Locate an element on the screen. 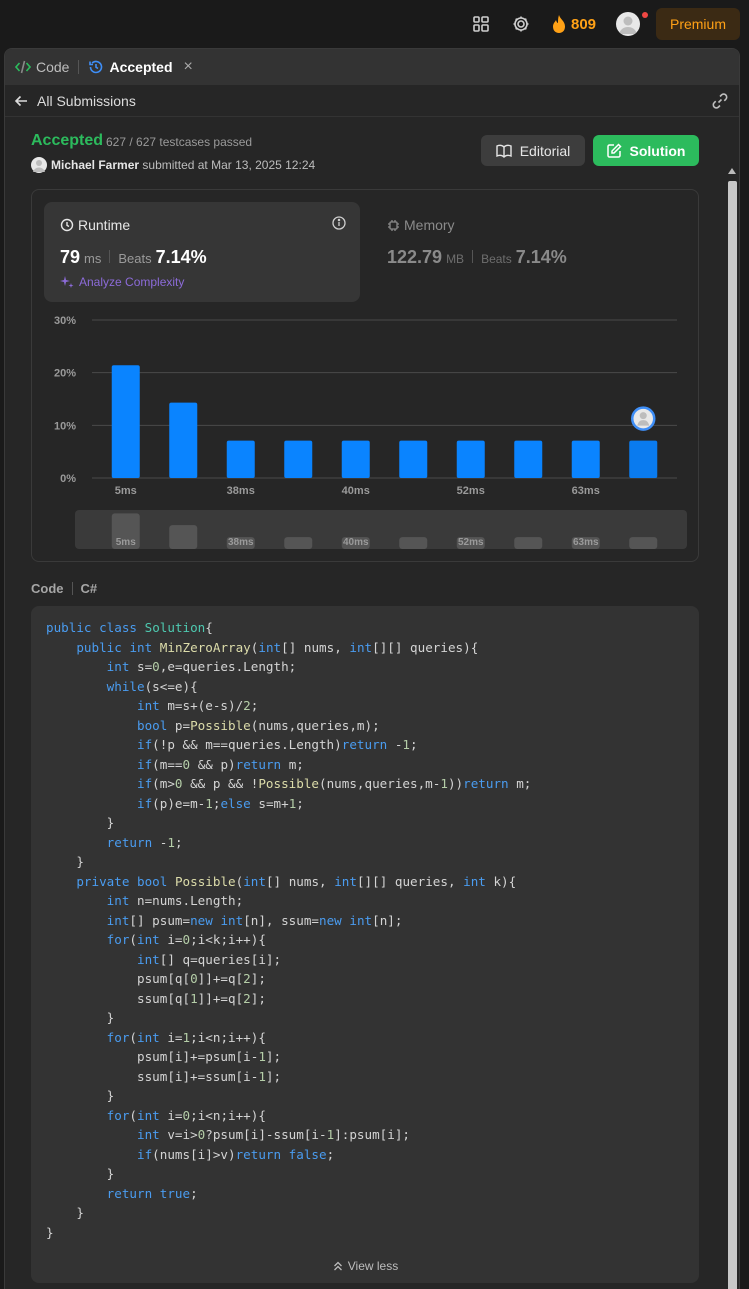 Image resolution: width=749 pixels, height=1289 pixels. runtime-unit: ms is located at coordinates (93, 258).